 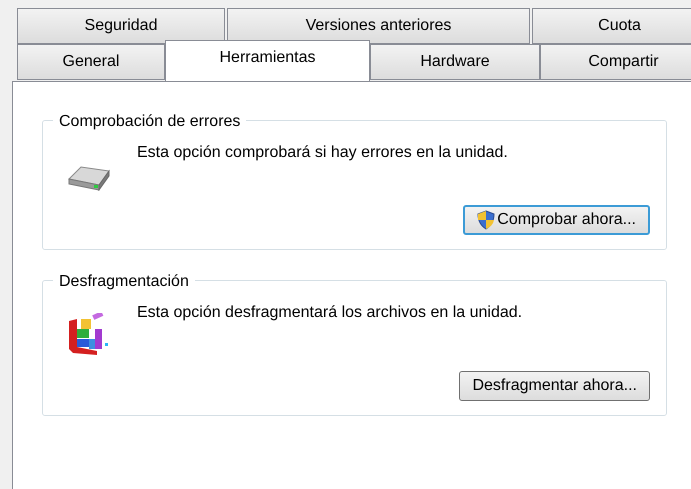 What do you see at coordinates (121, 26) in the screenshot?
I see `tab: Seguridad` at bounding box center [121, 26].